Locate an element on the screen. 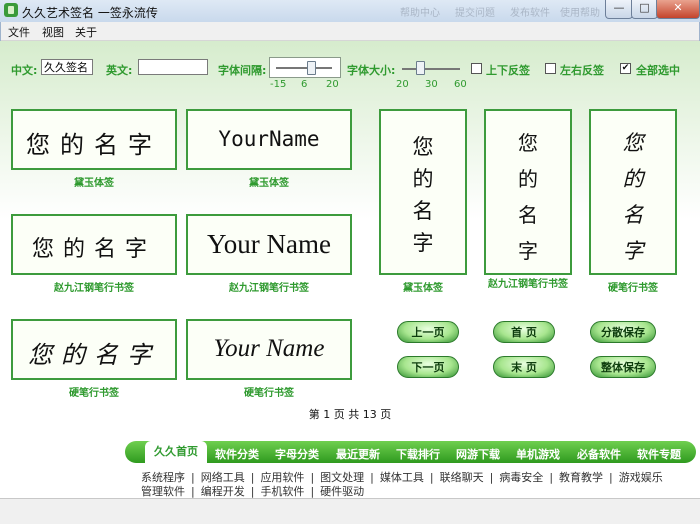  spacing-label: 字体间隔: is located at coordinates (242, 70).